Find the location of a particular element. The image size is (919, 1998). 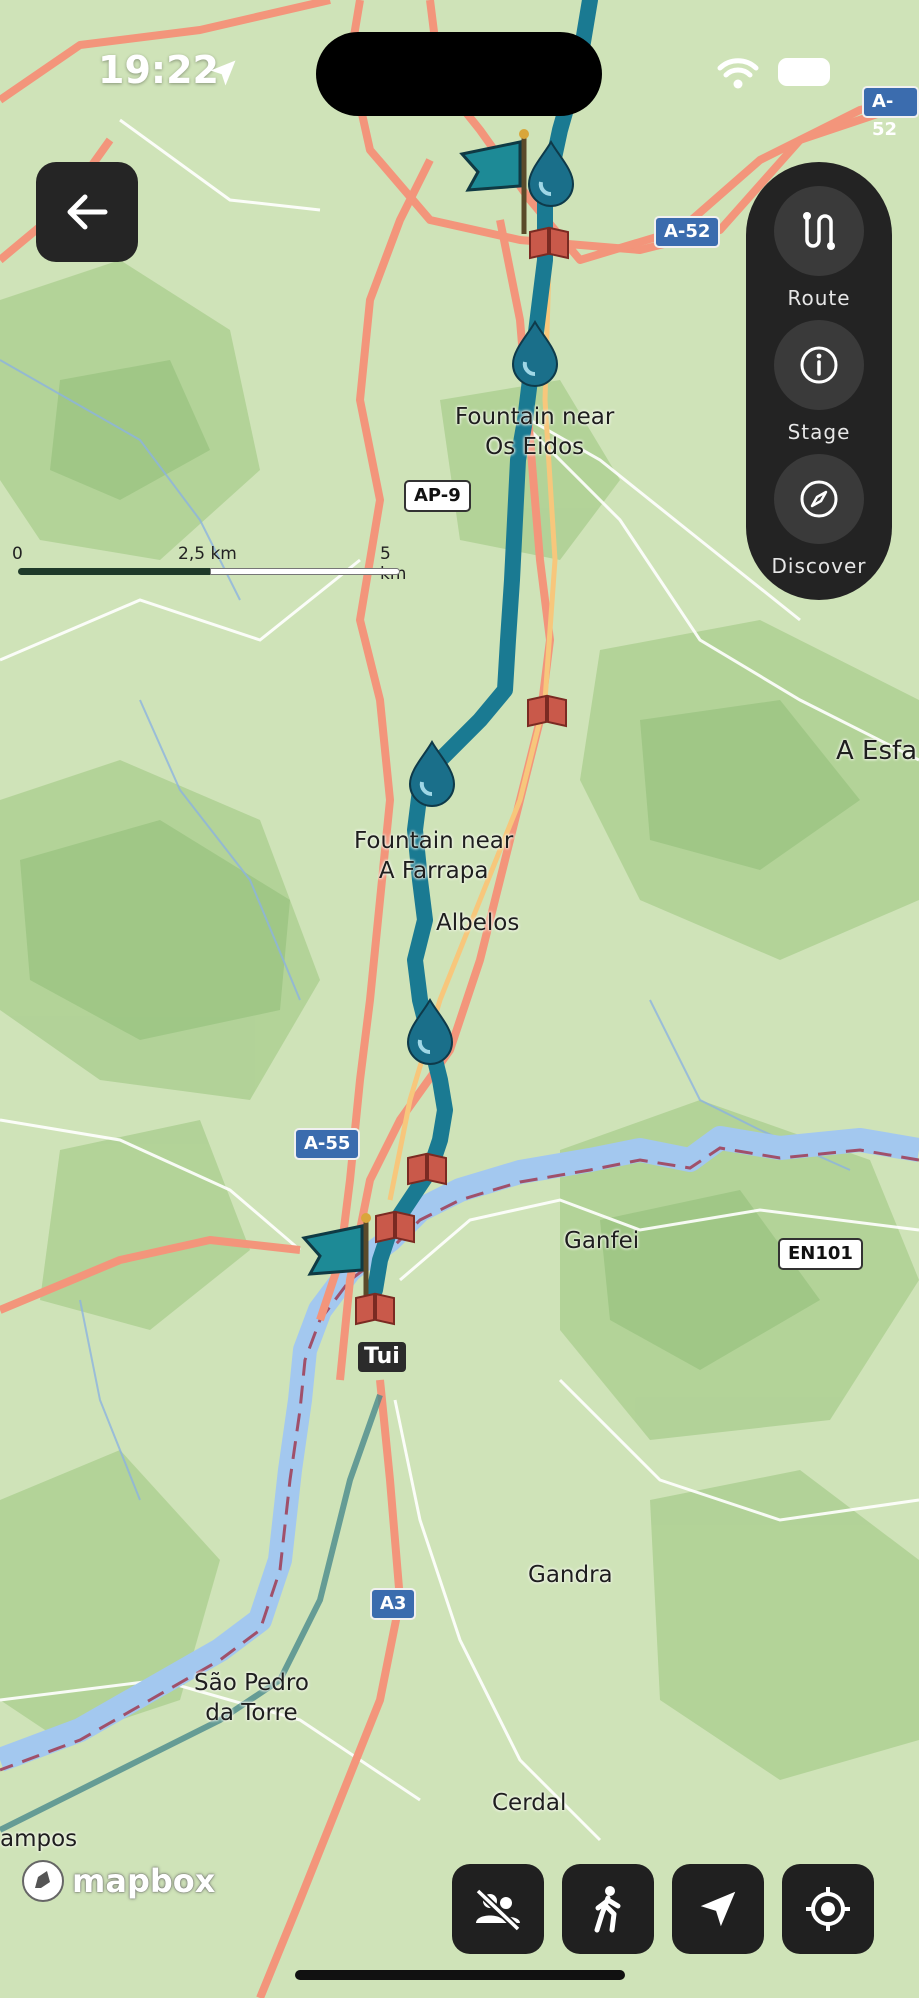

navigation-arrow-icon is located at coordinates (718, 1909).